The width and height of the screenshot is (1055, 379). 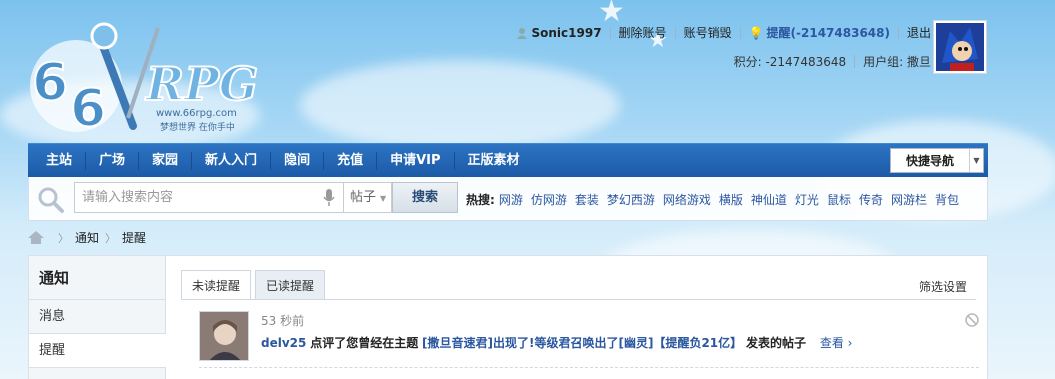 I want to click on hot-keyword: 横版, so click(x=731, y=199).